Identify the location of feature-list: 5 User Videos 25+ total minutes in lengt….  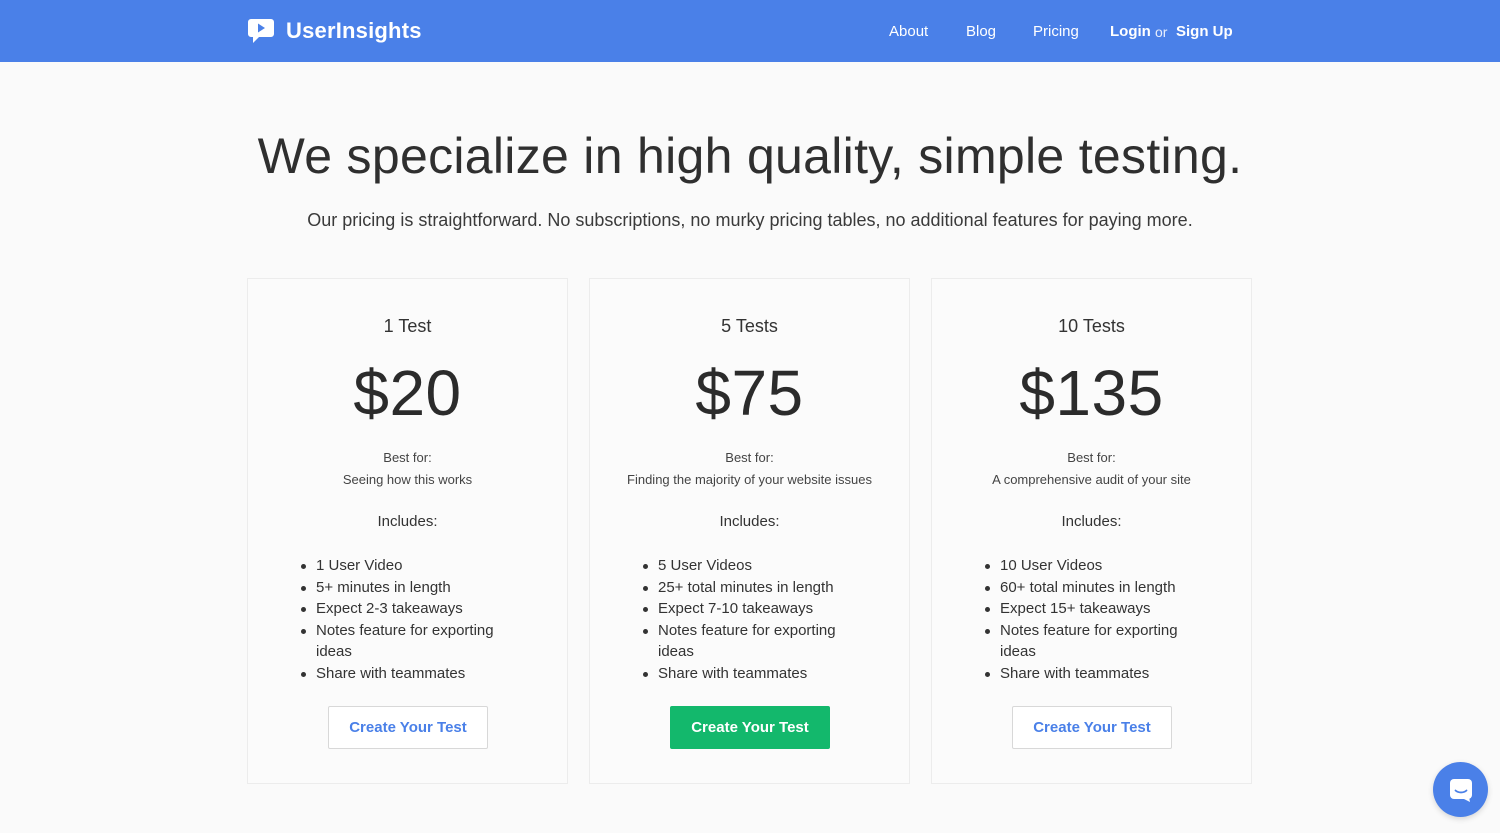
(750, 620).